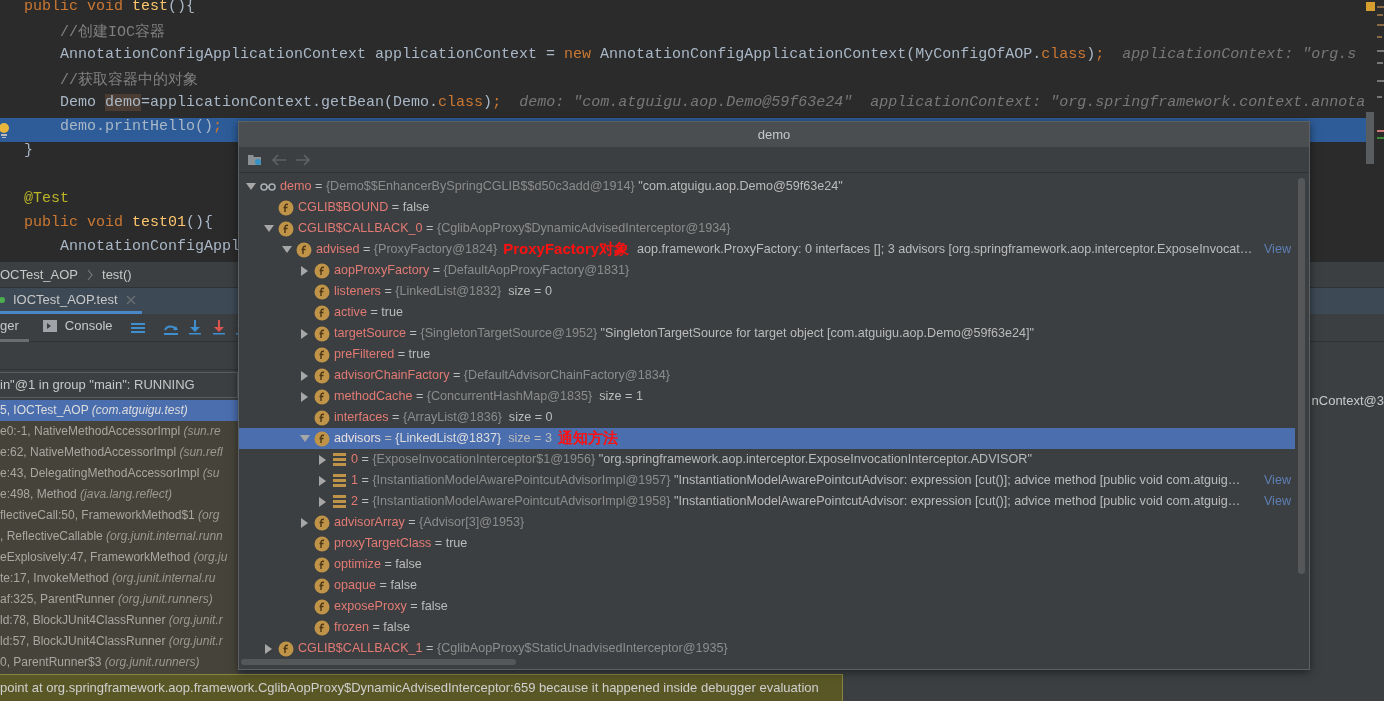  What do you see at coordinates (71, 301) in the screenshot?
I see `run-tab: IOCTest_AOP.test` at bounding box center [71, 301].